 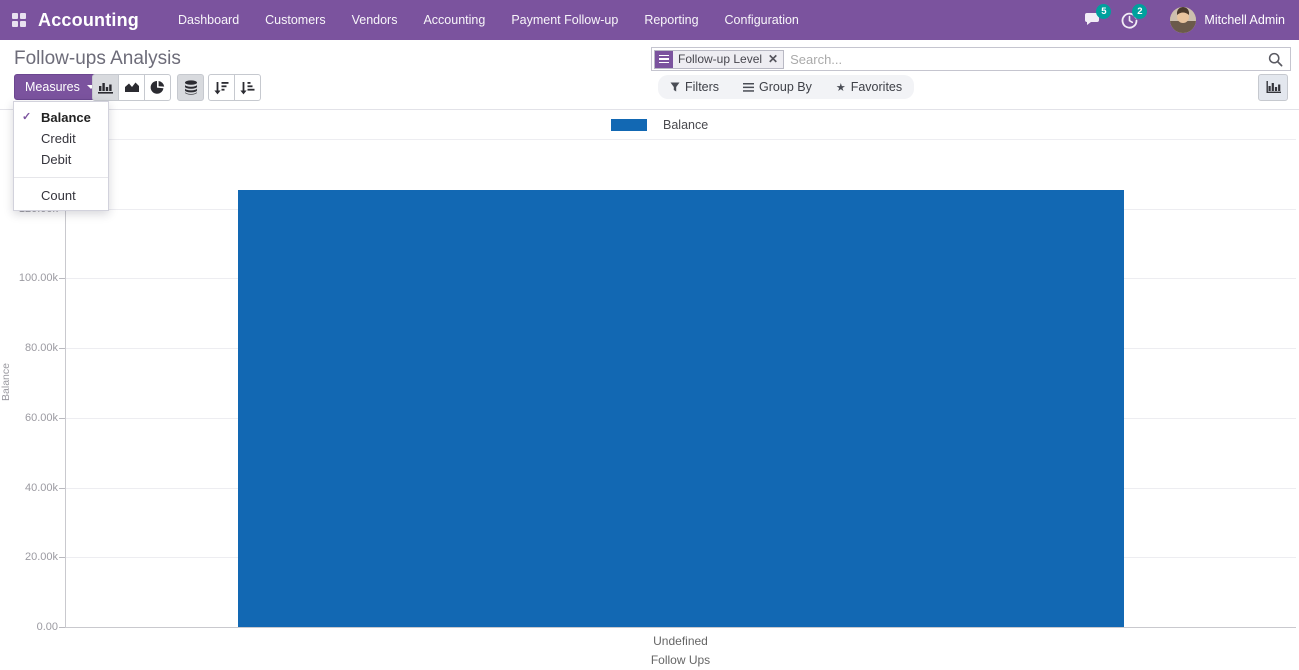 I want to click on stacked-button, so click(x=190, y=87).